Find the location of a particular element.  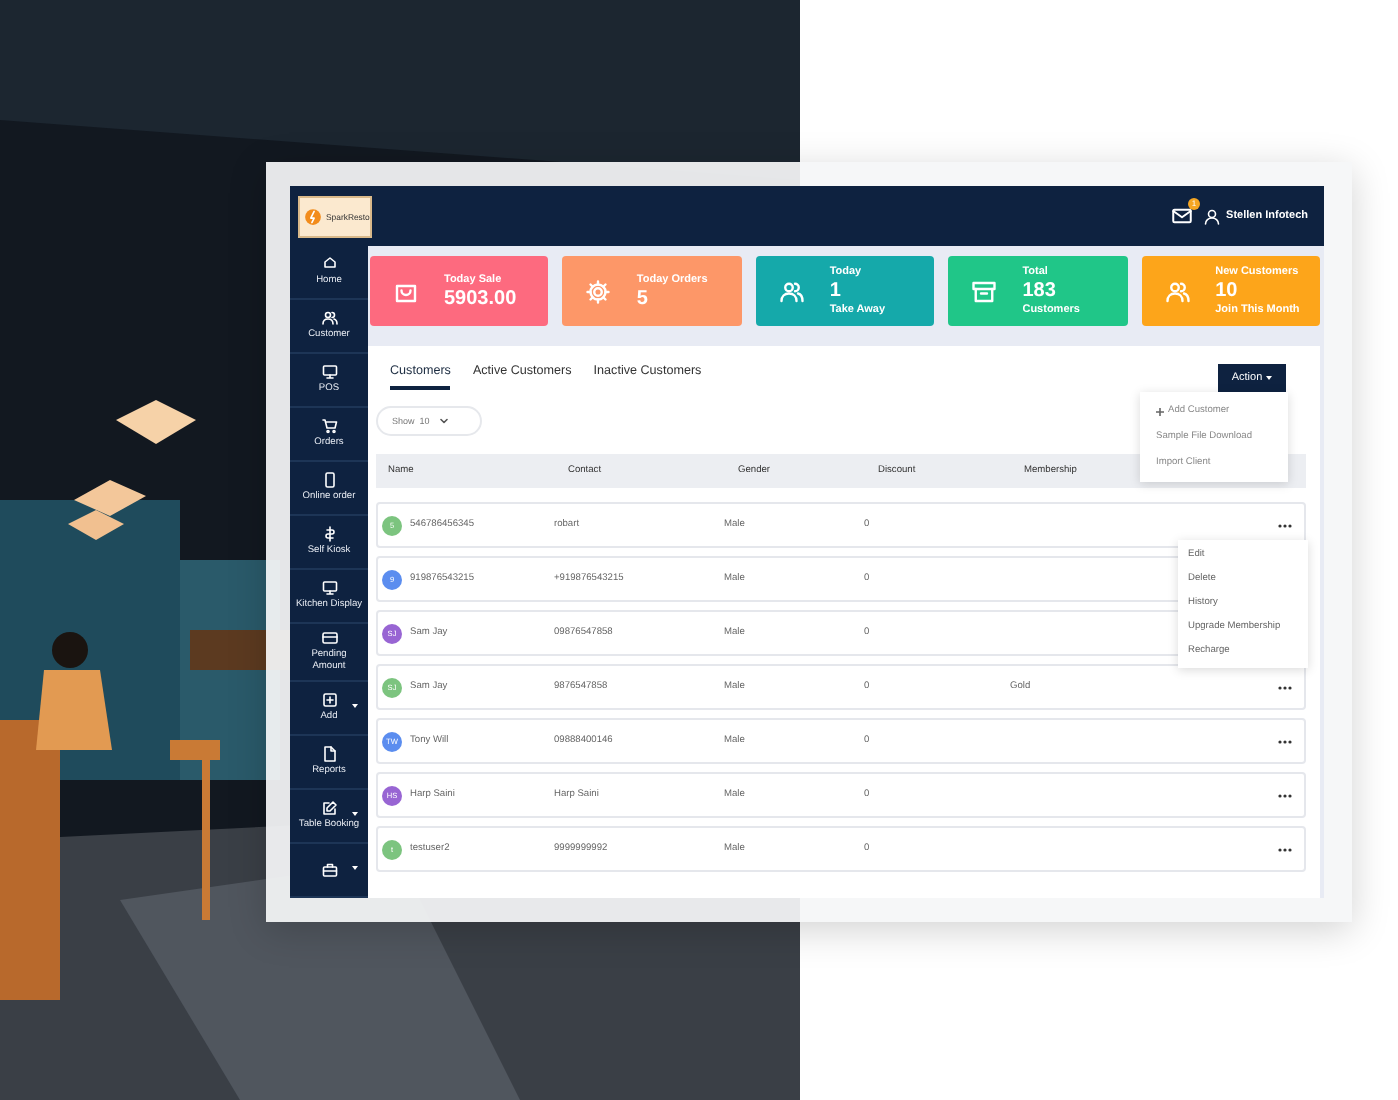

user-icon is located at coordinates (1212, 216).